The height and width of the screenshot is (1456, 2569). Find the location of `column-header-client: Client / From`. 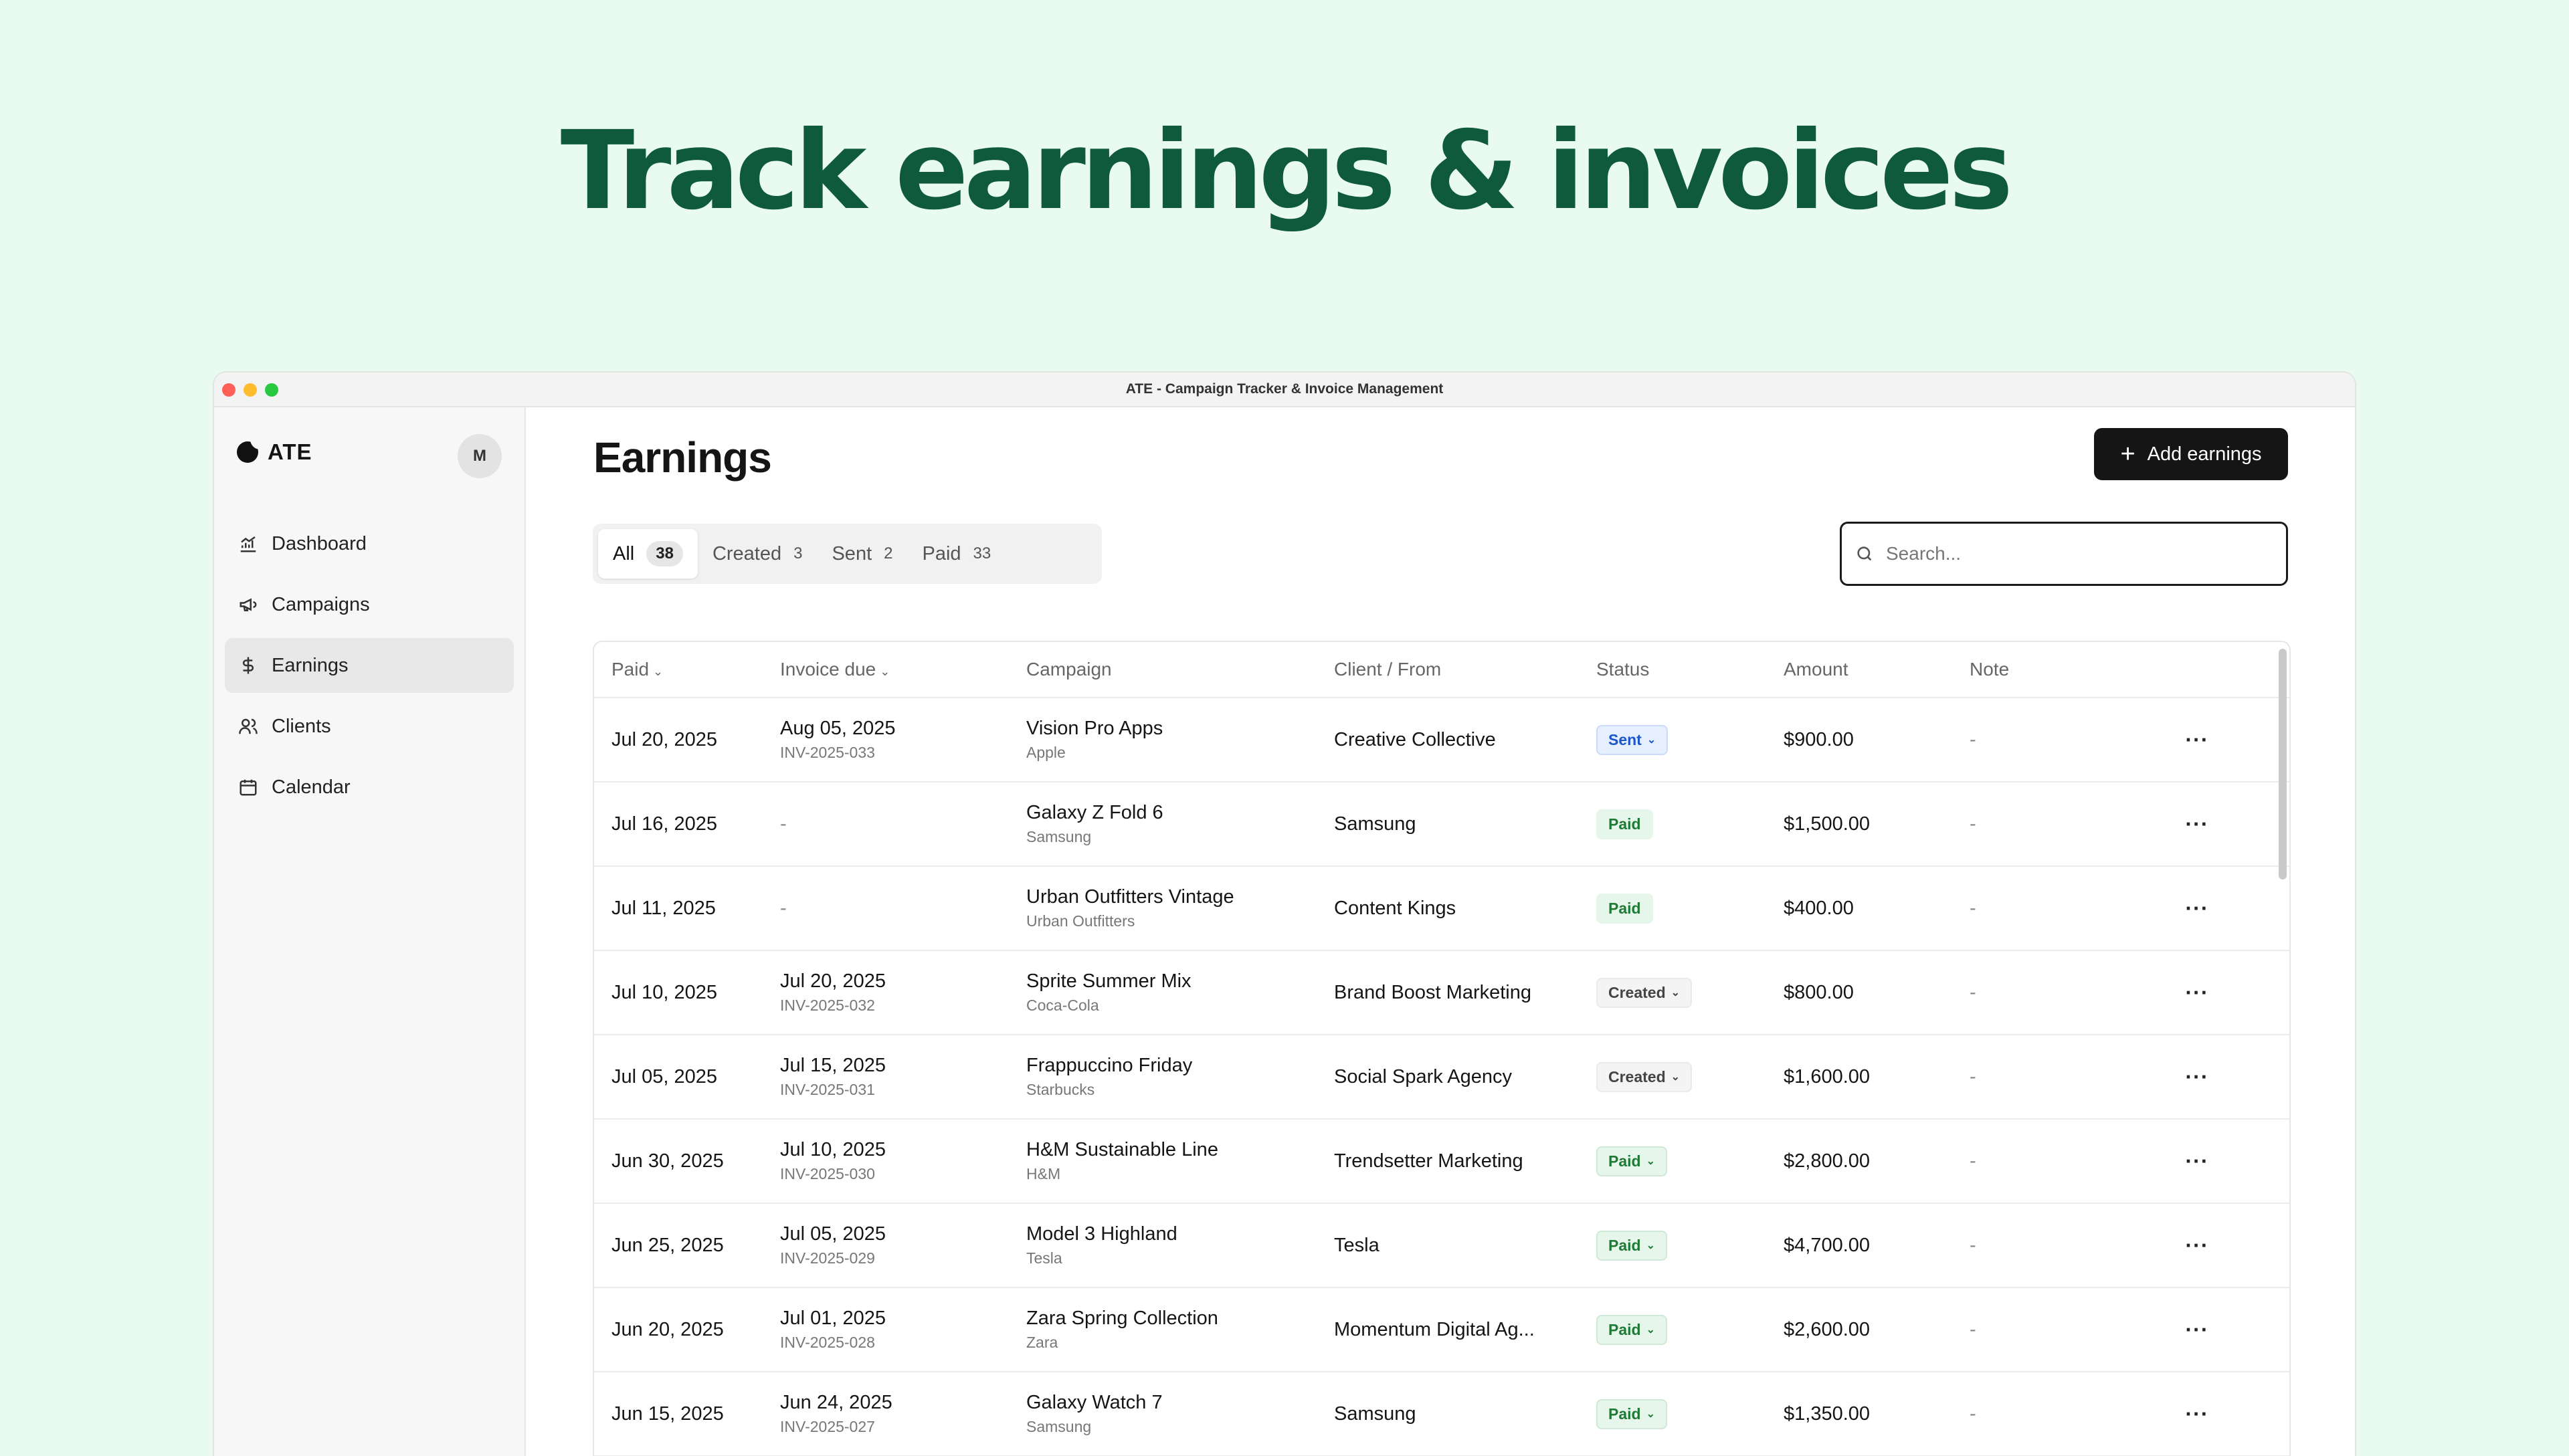

column-header-client: Client / From is located at coordinates (1388, 669).